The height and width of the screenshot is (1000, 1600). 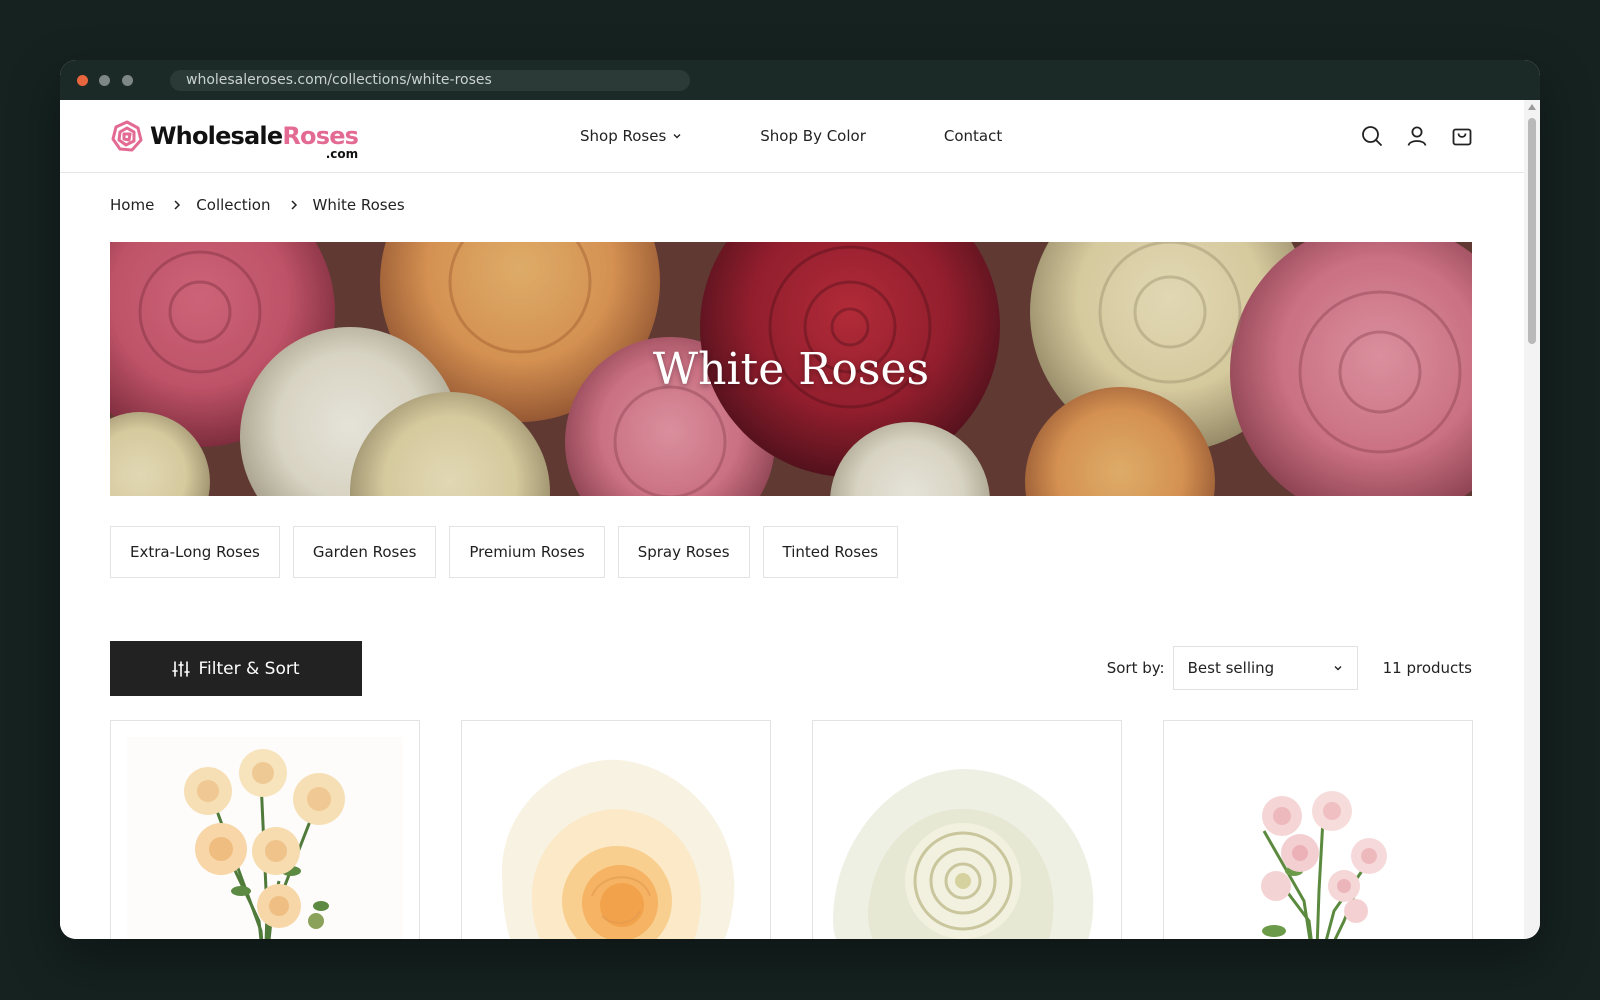 What do you see at coordinates (233, 205) in the screenshot?
I see `breadcrumb-collection: Collection` at bounding box center [233, 205].